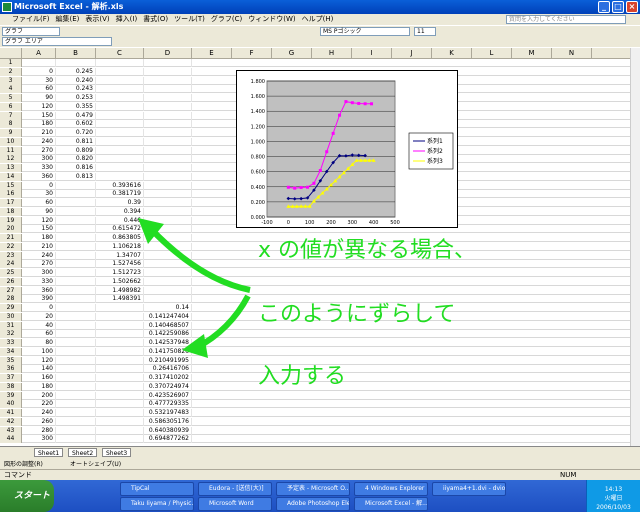  I want to click on column-header: A, so click(39, 53).